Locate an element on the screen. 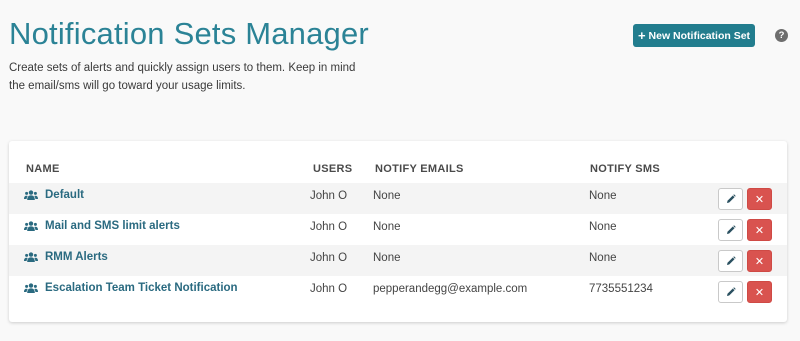 This screenshot has width=800, height=341. new-notification-set-button: + New Notification Set is located at coordinates (694, 35).